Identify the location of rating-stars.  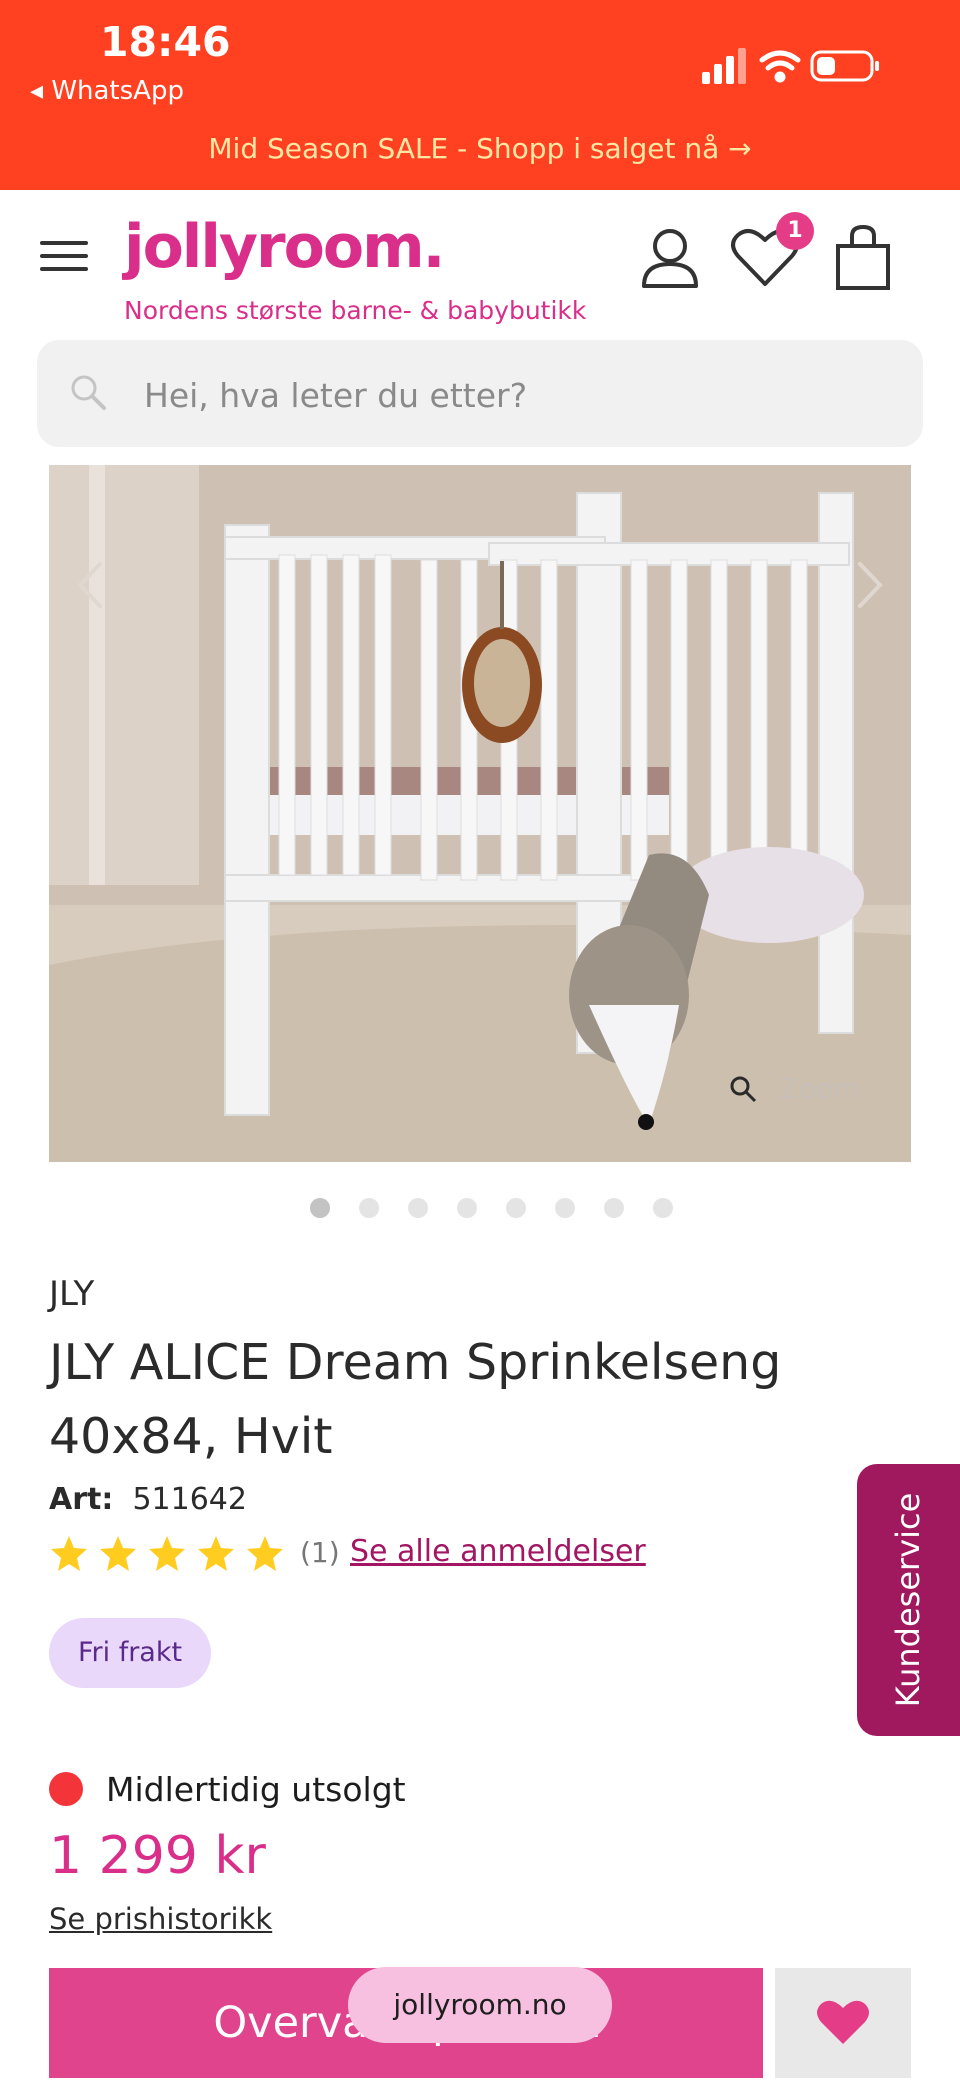
(167, 1553).